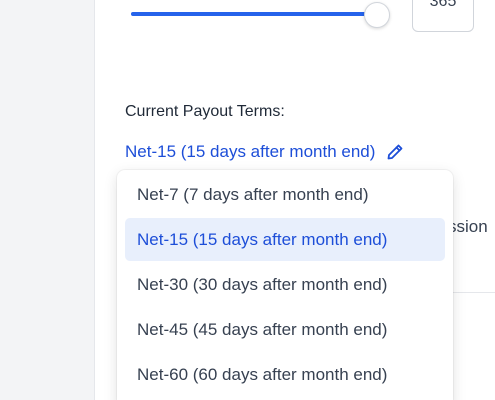 Image resolution: width=495 pixels, height=400 pixels. Describe the element at coordinates (285, 194) in the screenshot. I see `dropdown-option-net-7: Net-7 (7 days after month end)` at that location.